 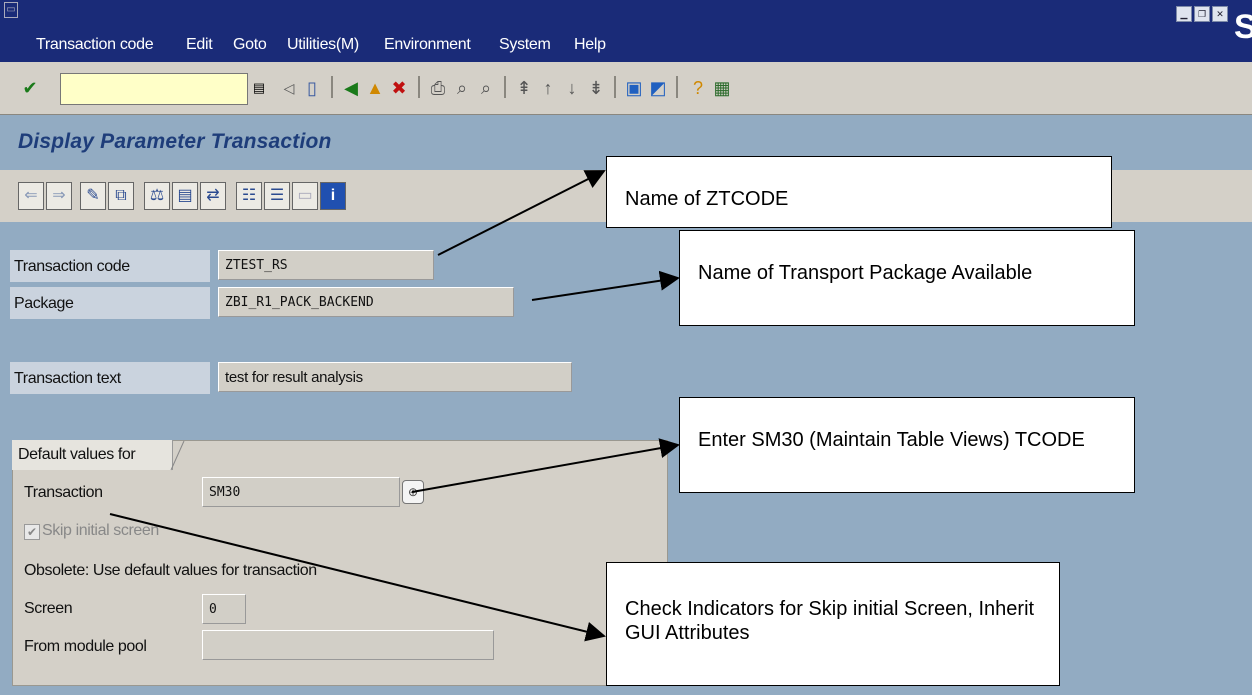 What do you see at coordinates (605, 285) in the screenshot?
I see `arrow-package` at bounding box center [605, 285].